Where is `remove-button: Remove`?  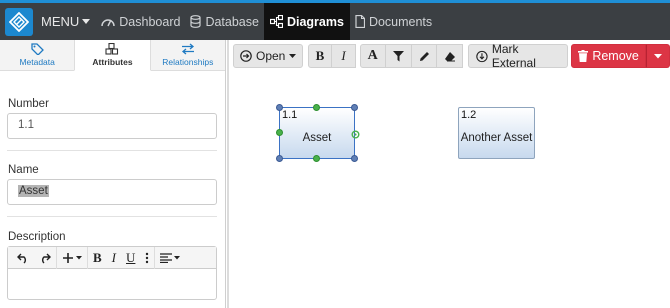
remove-button: Remove is located at coordinates (608, 56).